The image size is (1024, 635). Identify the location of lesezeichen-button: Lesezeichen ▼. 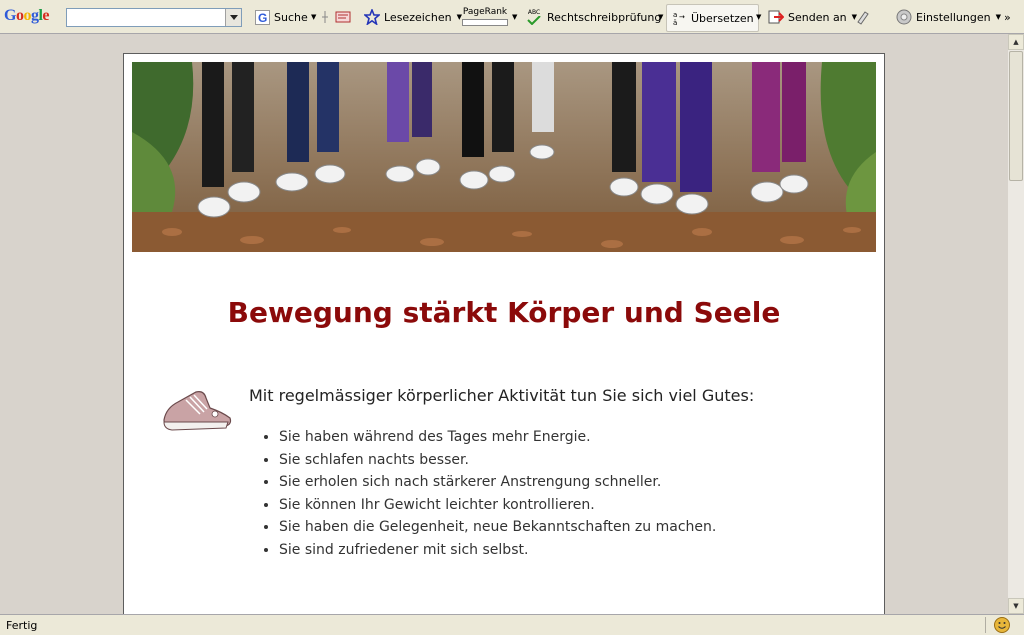
(413, 17).